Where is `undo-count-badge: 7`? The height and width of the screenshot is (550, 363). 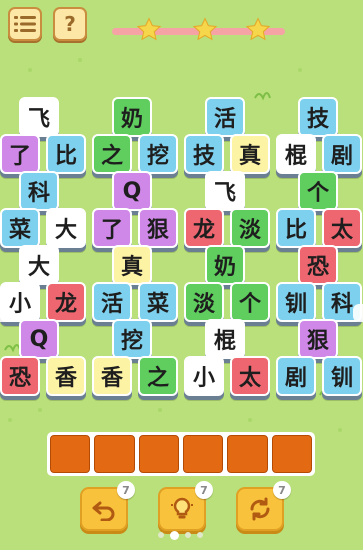
undo-count-badge: 7 is located at coordinates (126, 490).